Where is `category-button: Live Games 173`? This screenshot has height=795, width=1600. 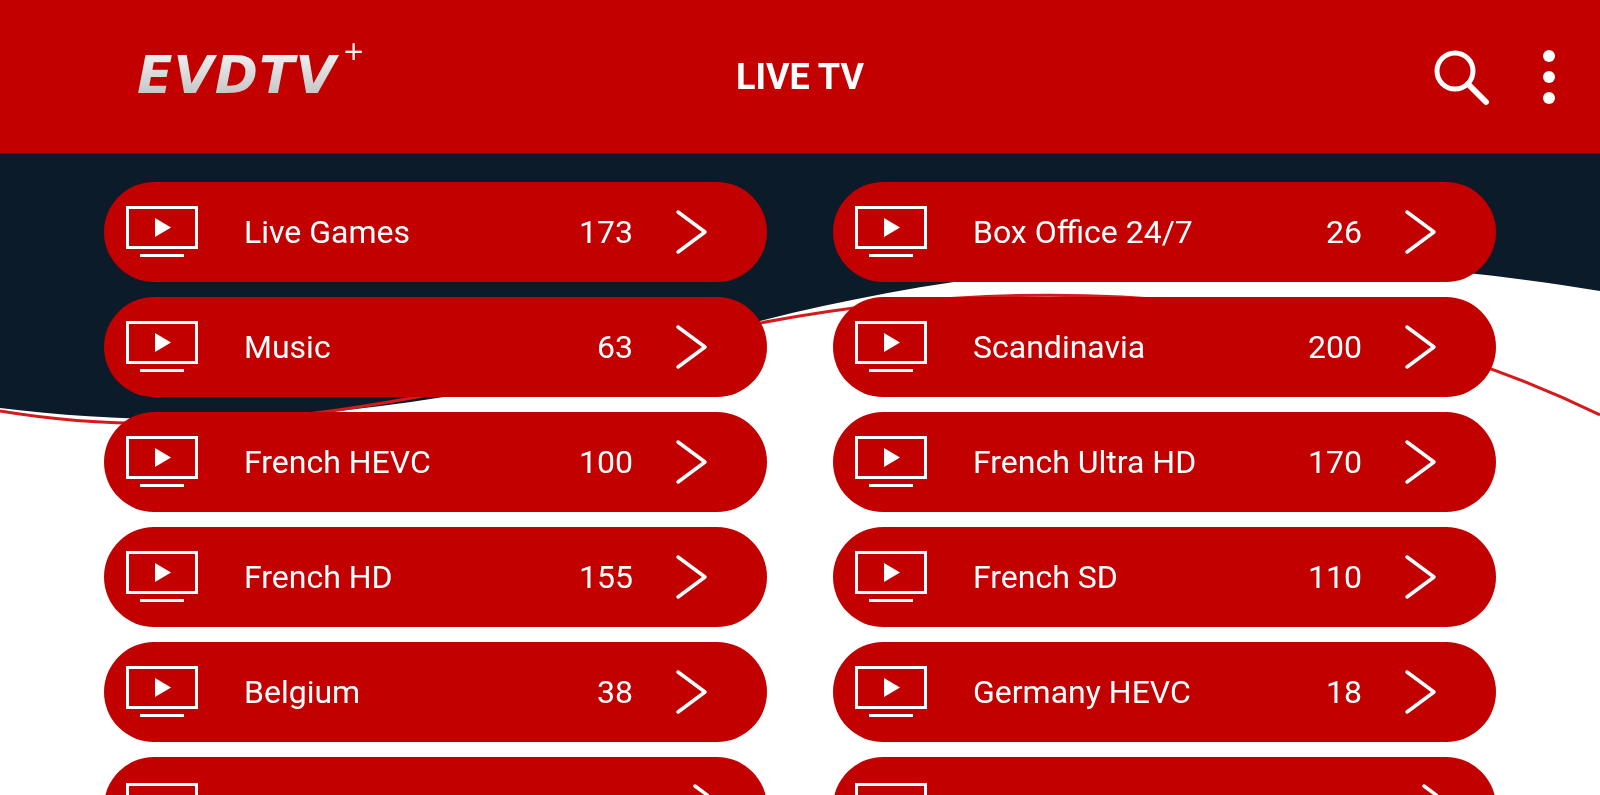
category-button: Live Games 173 is located at coordinates (435, 232).